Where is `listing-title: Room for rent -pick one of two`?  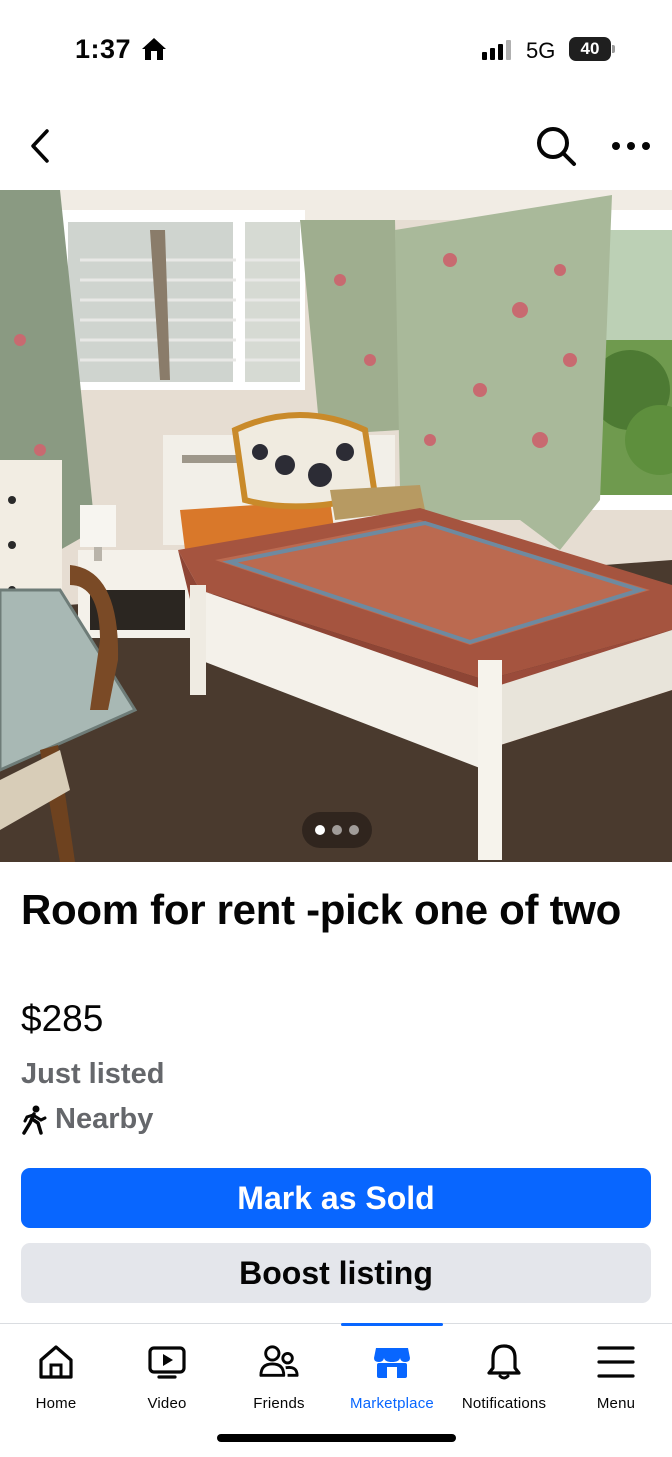 listing-title: Room for rent -pick one of two is located at coordinates (321, 909).